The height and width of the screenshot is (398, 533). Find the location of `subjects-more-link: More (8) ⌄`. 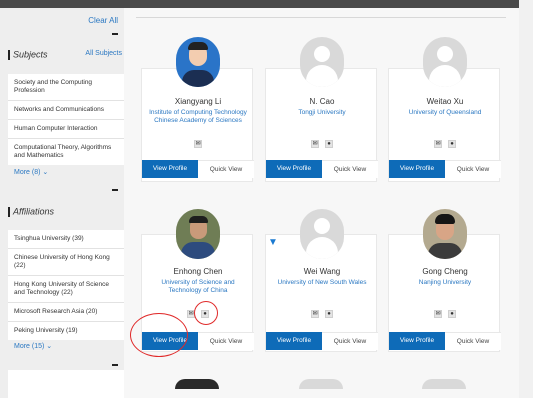

subjects-more-link: More (8) ⌄ is located at coordinates (31, 172).